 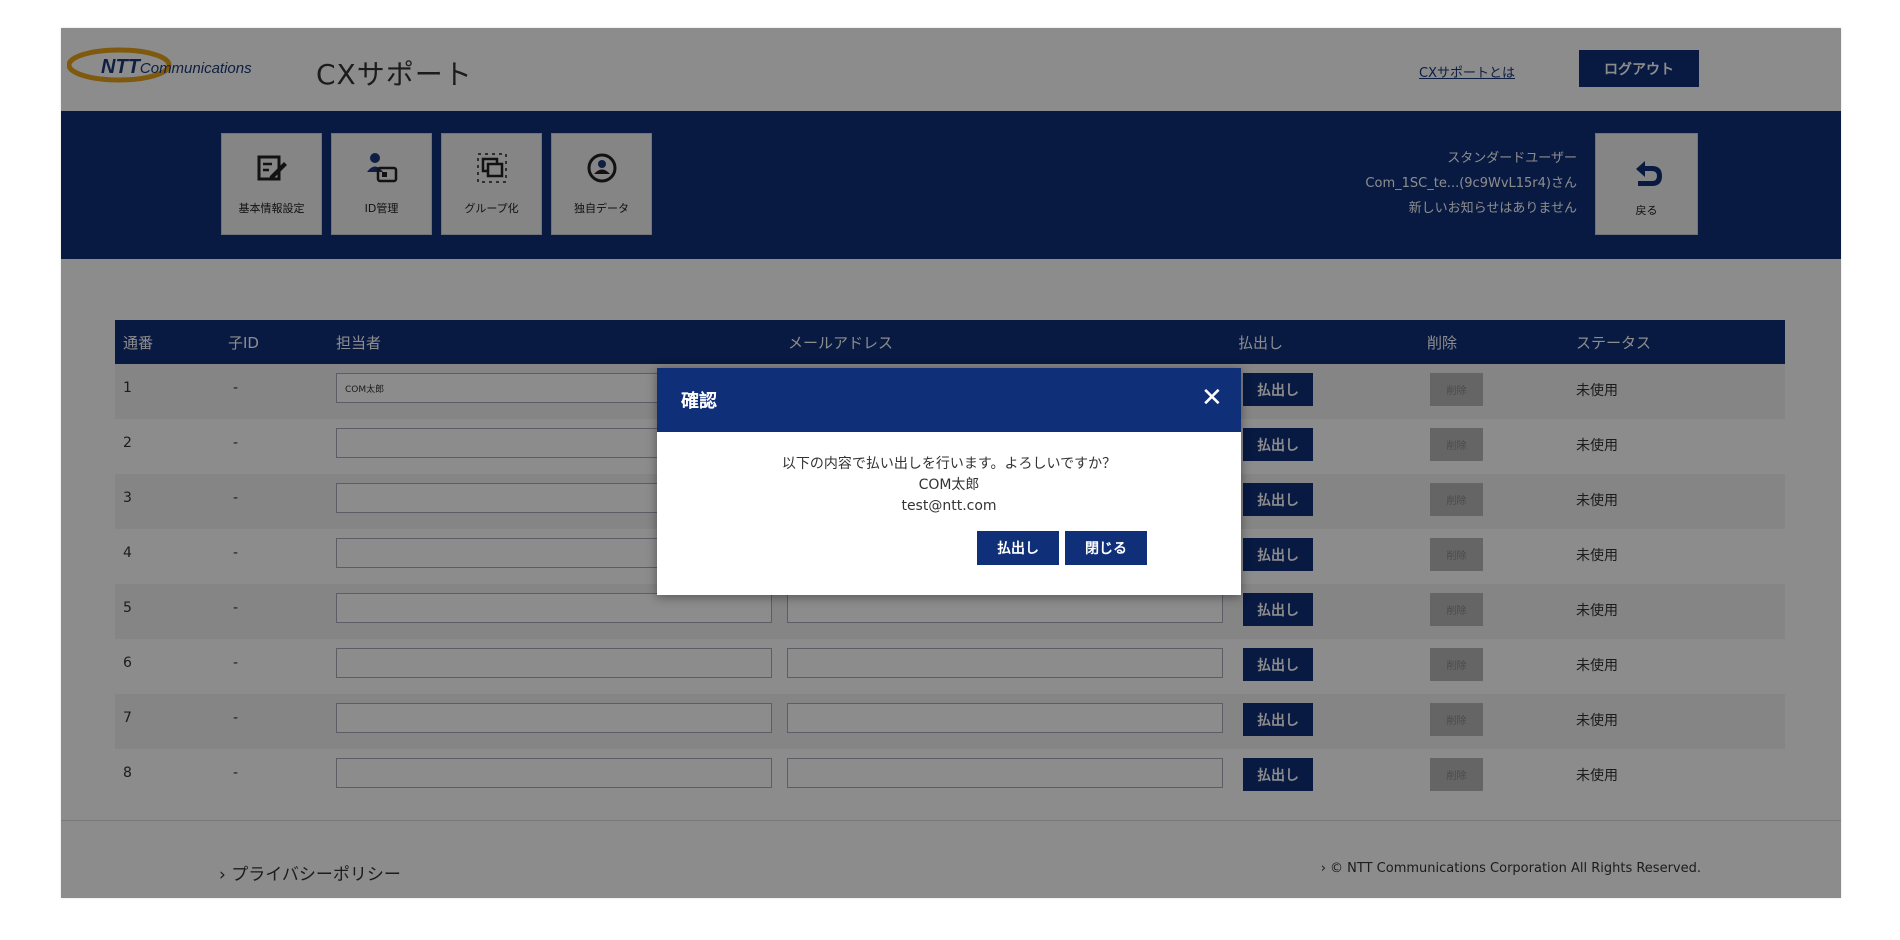 What do you see at coordinates (699, 401) in the screenshot?
I see `dialog-title: 確認` at bounding box center [699, 401].